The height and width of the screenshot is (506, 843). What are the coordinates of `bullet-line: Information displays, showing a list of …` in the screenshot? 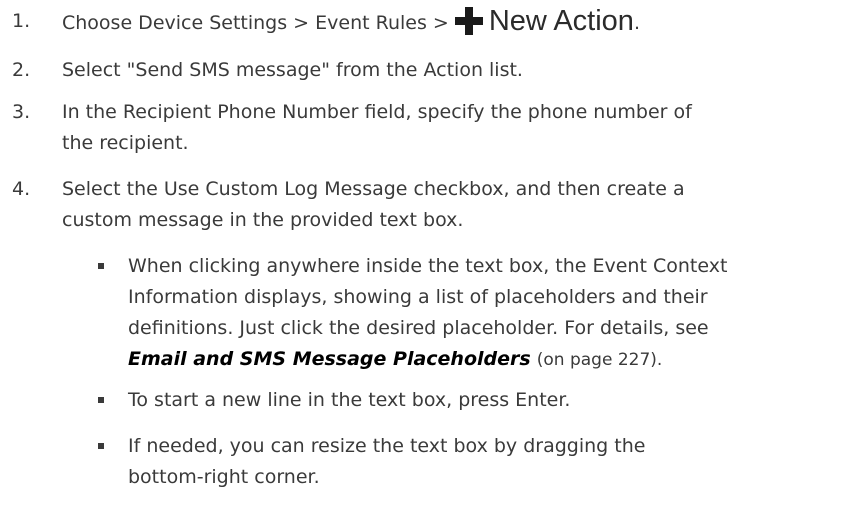 It's located at (418, 297).